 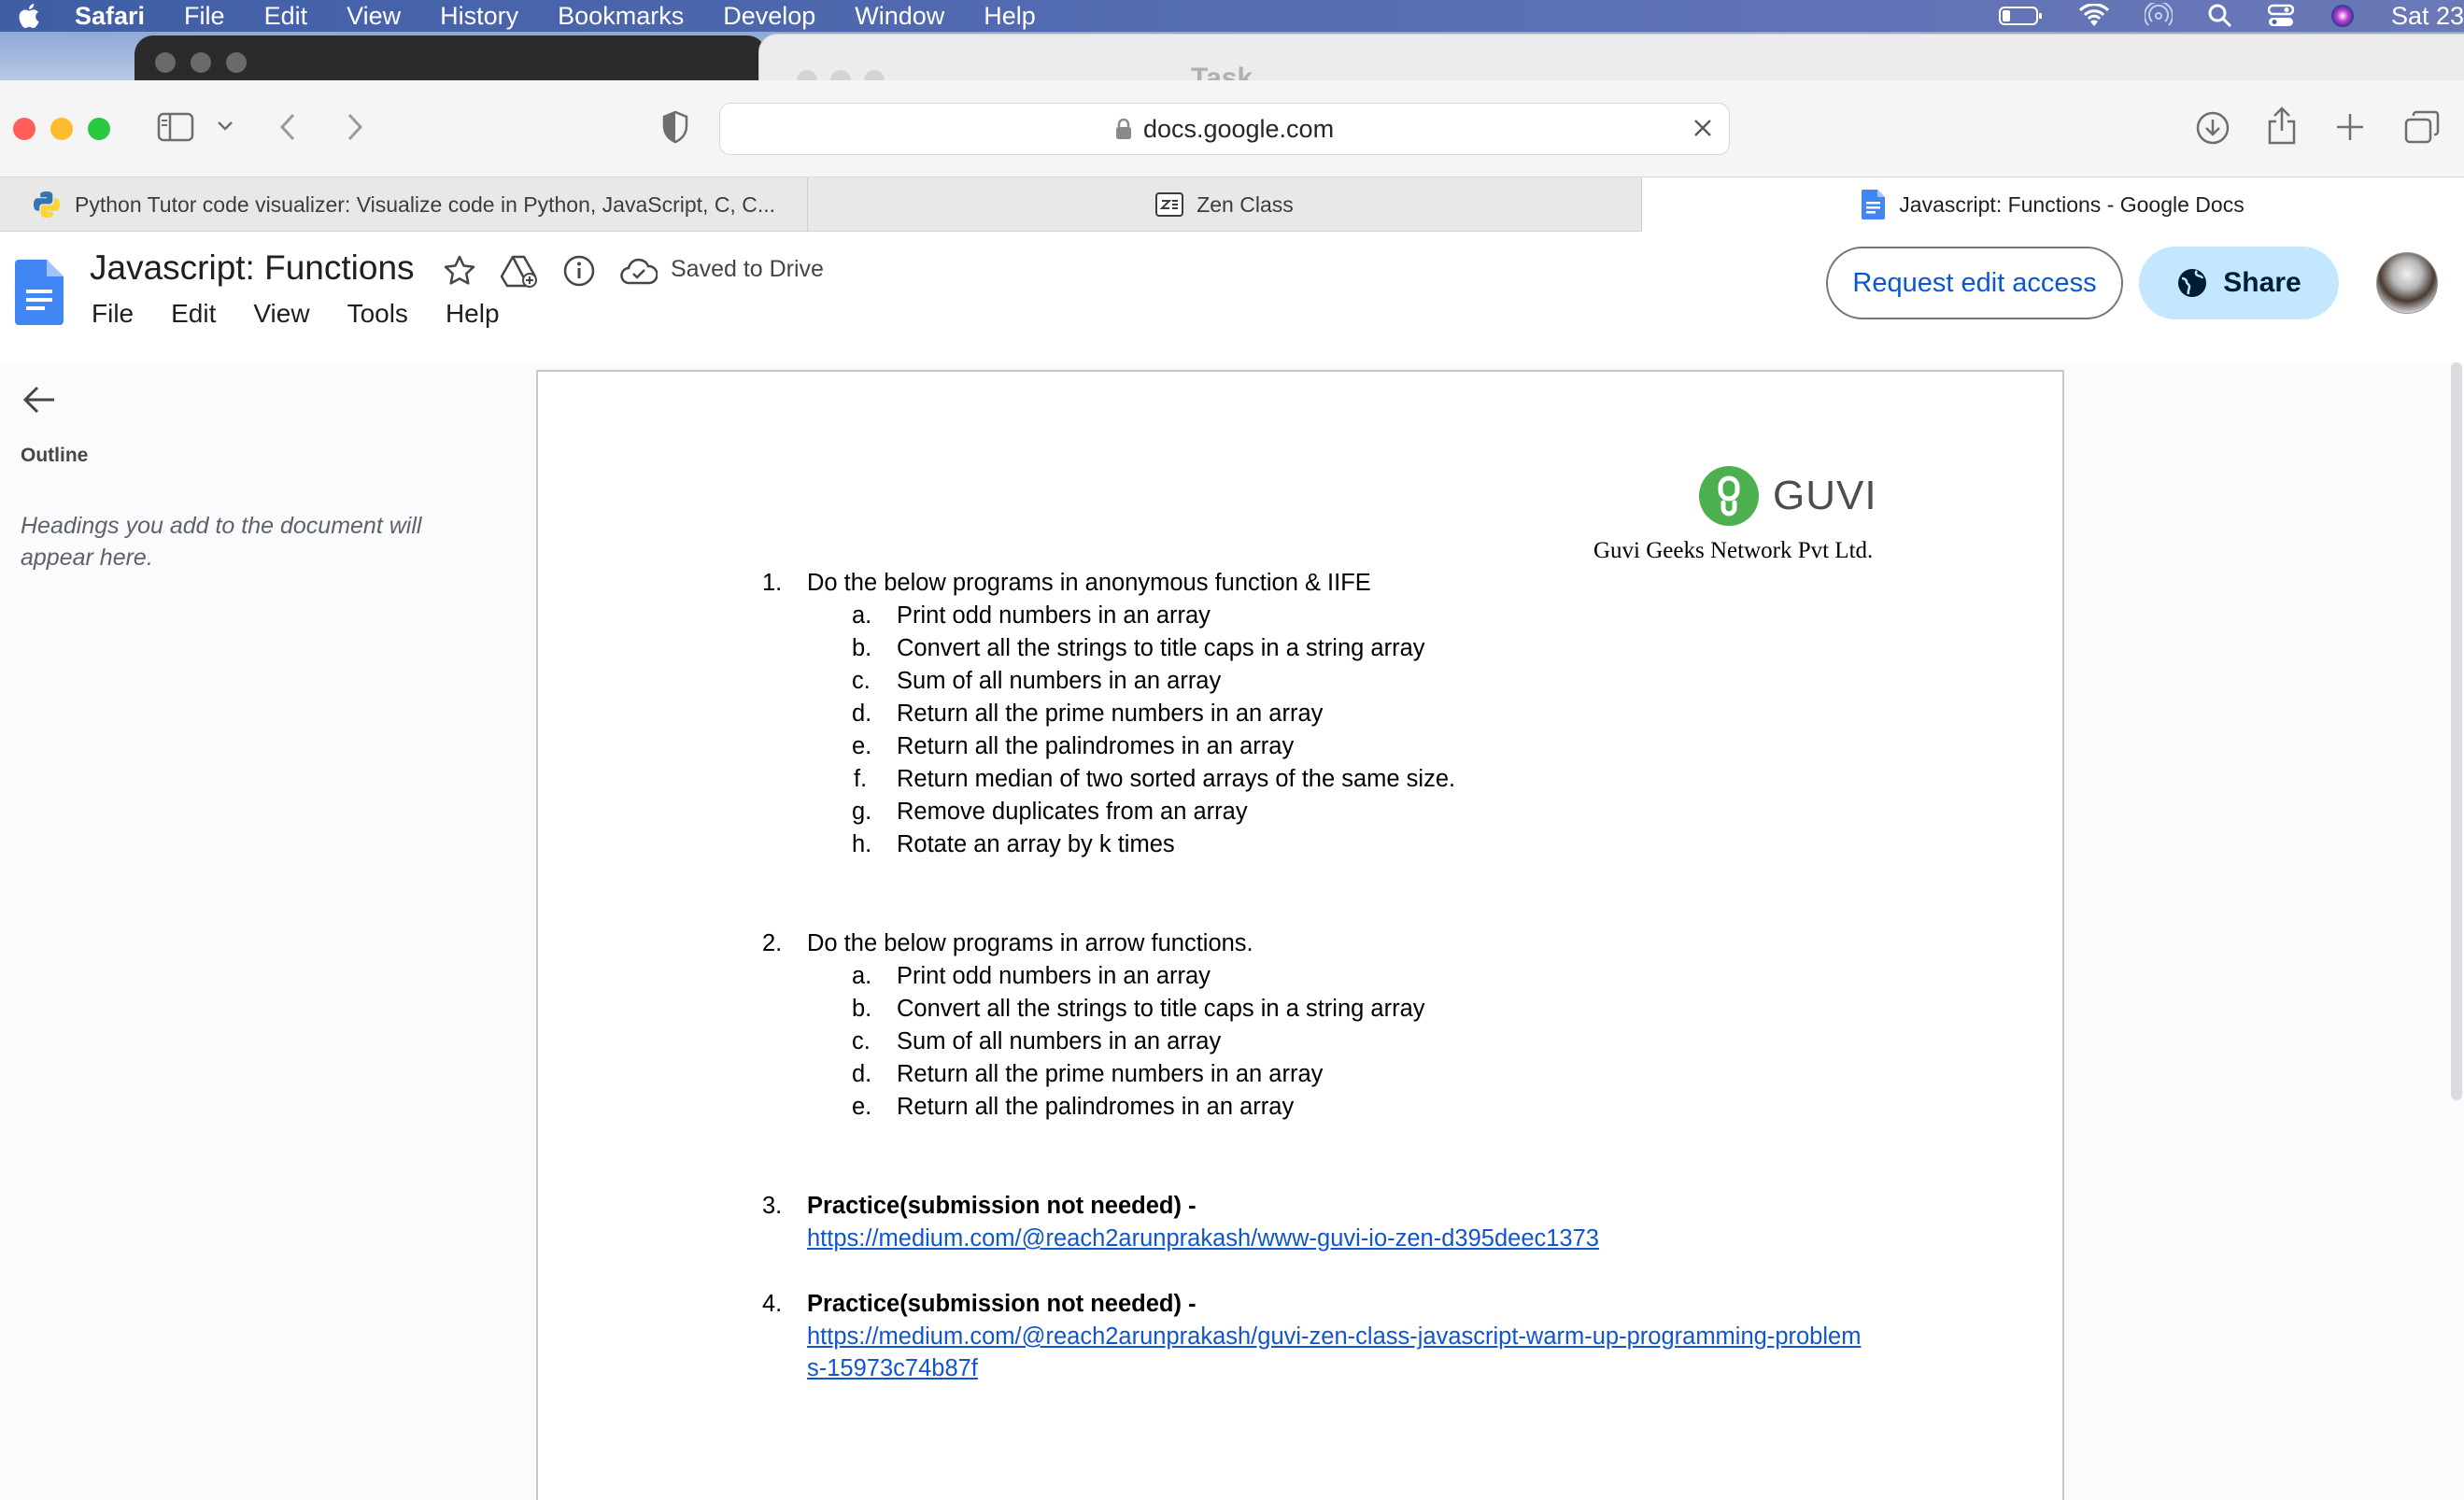 I want to click on share-page-icon, so click(x=2282, y=126).